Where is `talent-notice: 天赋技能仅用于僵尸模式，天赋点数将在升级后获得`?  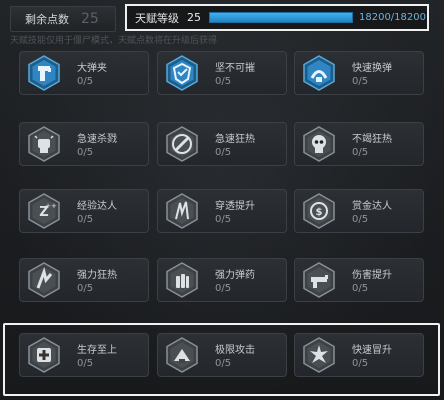
talent-notice: 天赋技能仅用于僵尸模式，天赋点数将在升级后获得 is located at coordinates (114, 41).